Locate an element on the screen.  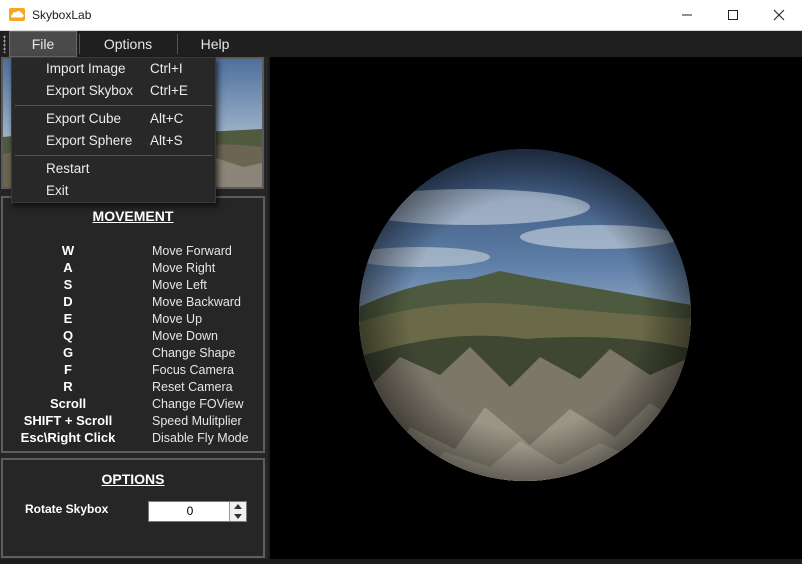
keybinding-action: Disable Fly Mode is located at coordinates (200, 438).